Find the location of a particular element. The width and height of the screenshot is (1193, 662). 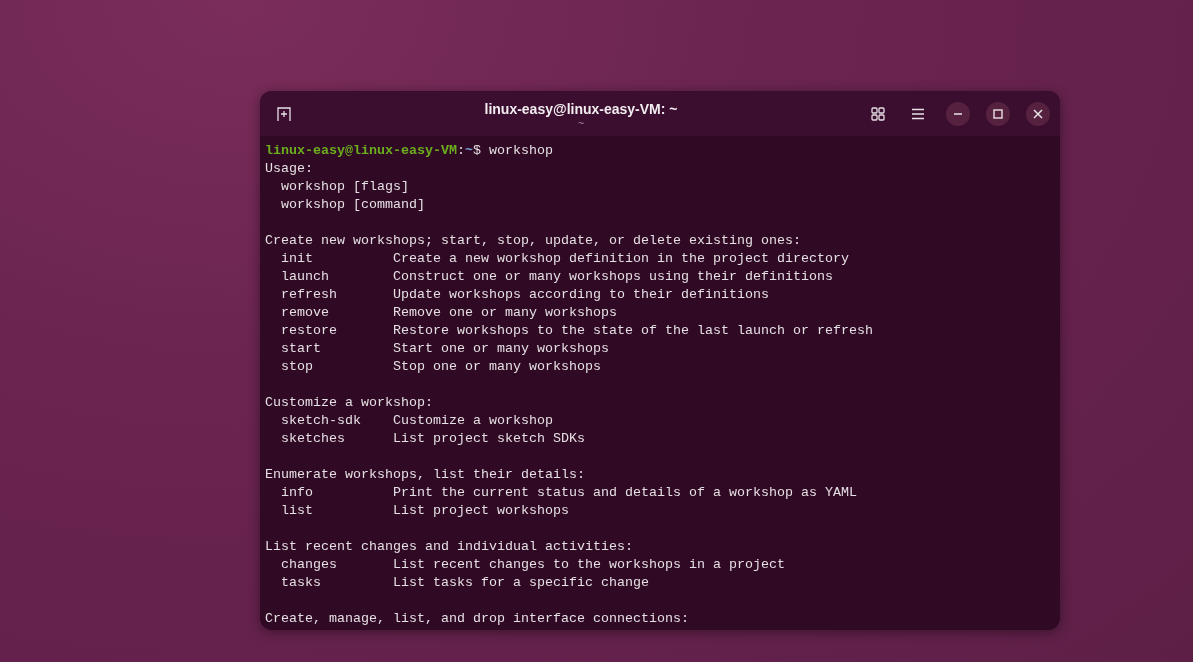

maximize-button is located at coordinates (998, 113).